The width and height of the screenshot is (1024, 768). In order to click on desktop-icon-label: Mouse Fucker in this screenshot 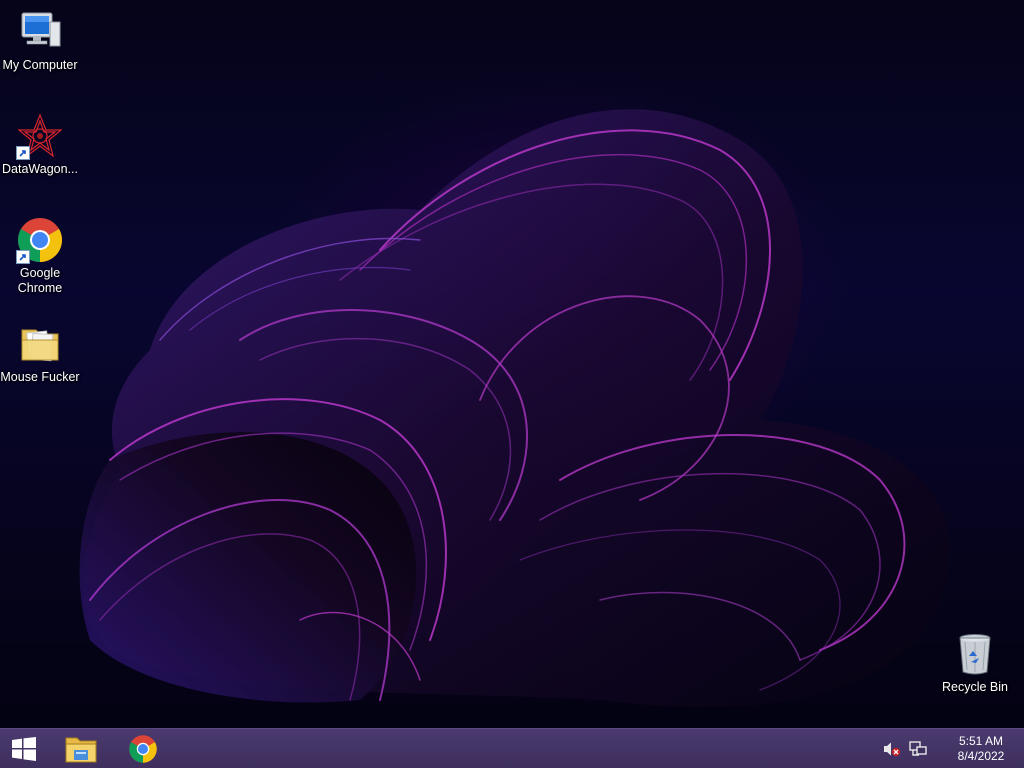, I will do `click(40, 377)`.